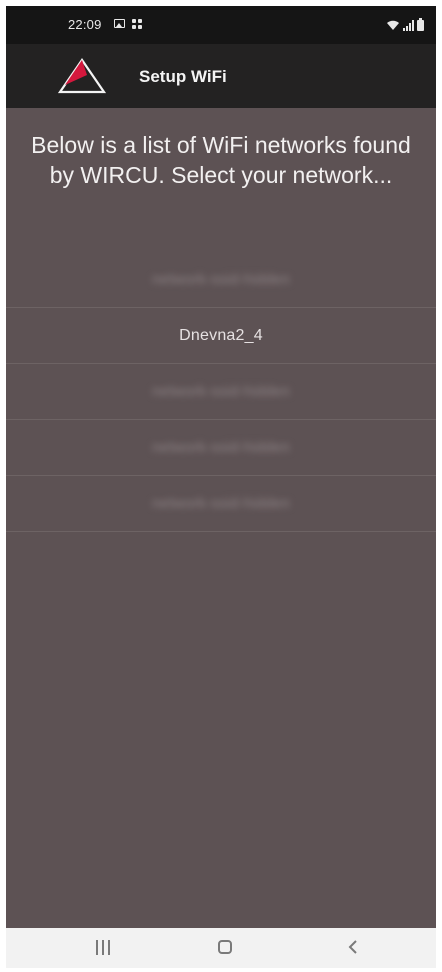  I want to click on battery-icon, so click(420, 24).